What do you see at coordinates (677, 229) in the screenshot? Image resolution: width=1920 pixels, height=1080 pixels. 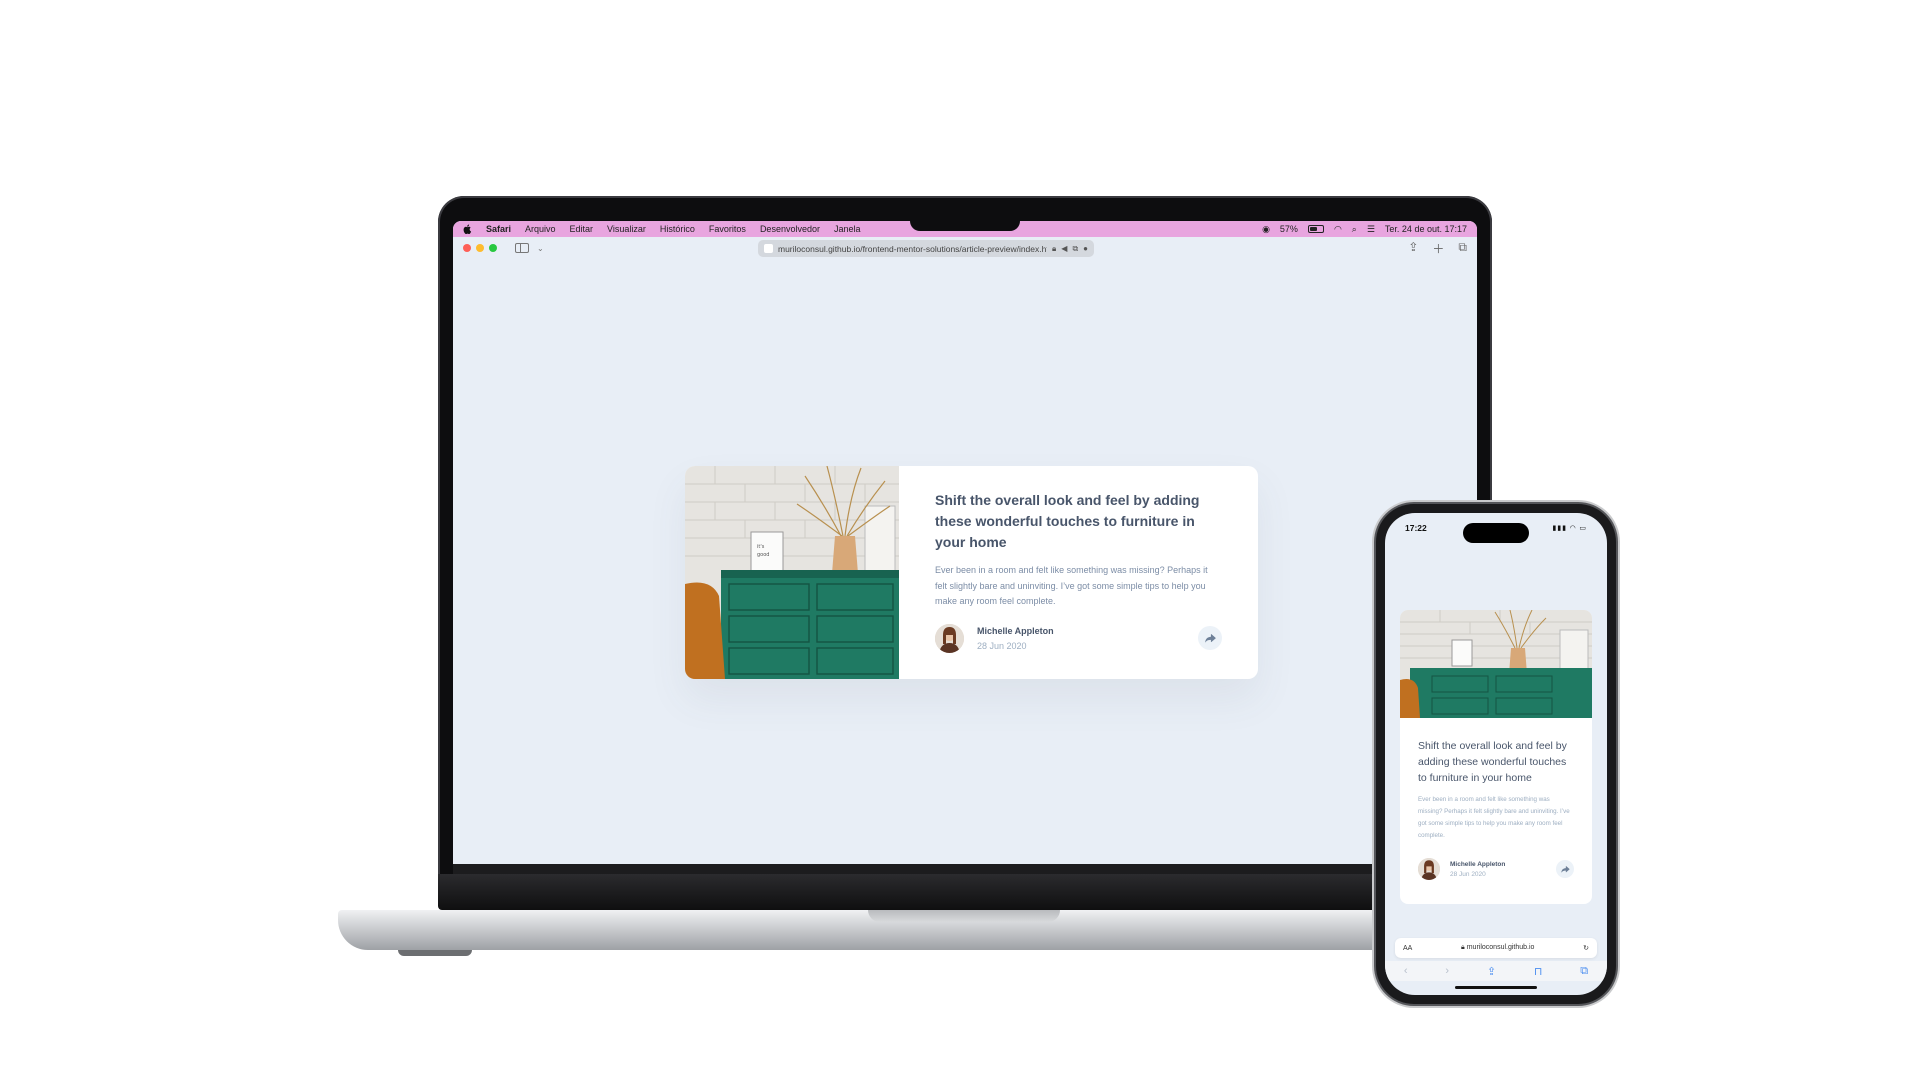 I see `menu-historico: Histórico` at bounding box center [677, 229].